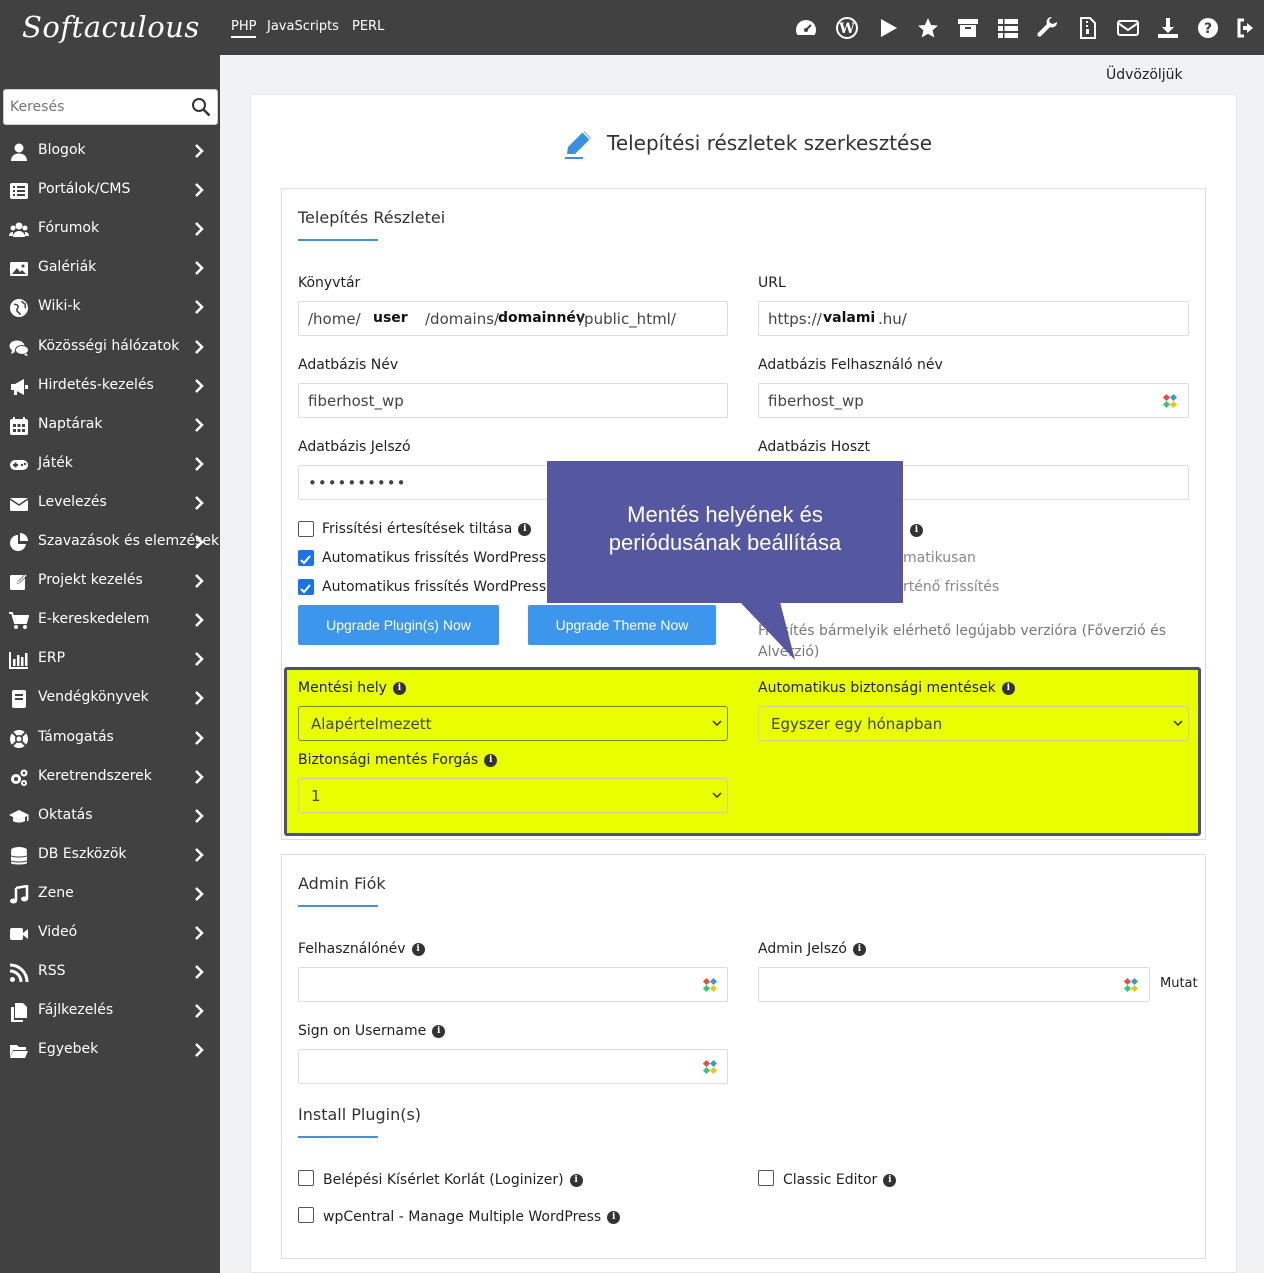 The image size is (1264, 1273). Describe the element at coordinates (110, 1050) in the screenshot. I see `sidebar-item-egyebek: Egyebek` at that location.